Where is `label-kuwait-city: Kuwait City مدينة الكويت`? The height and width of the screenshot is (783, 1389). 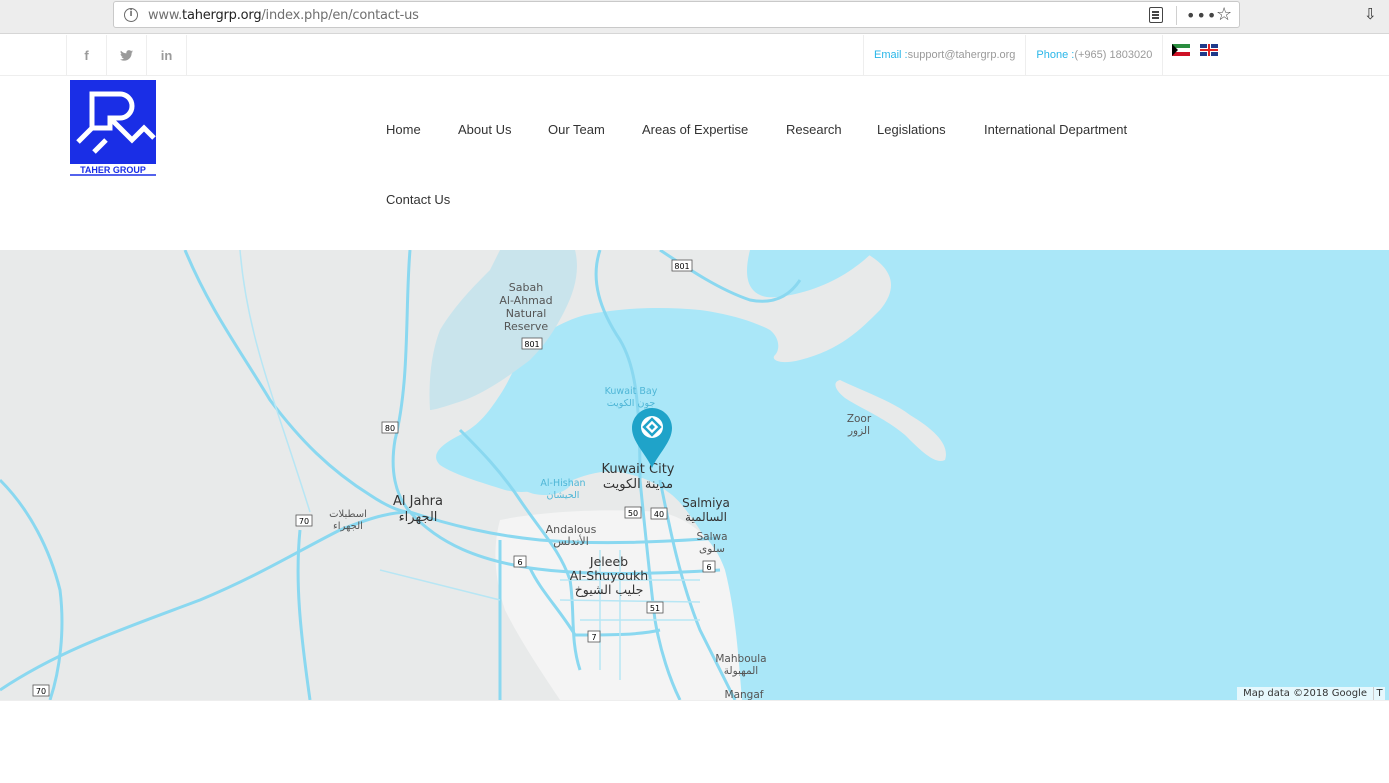
label-kuwait-city: Kuwait City مدينة الكويت is located at coordinates (637, 477).